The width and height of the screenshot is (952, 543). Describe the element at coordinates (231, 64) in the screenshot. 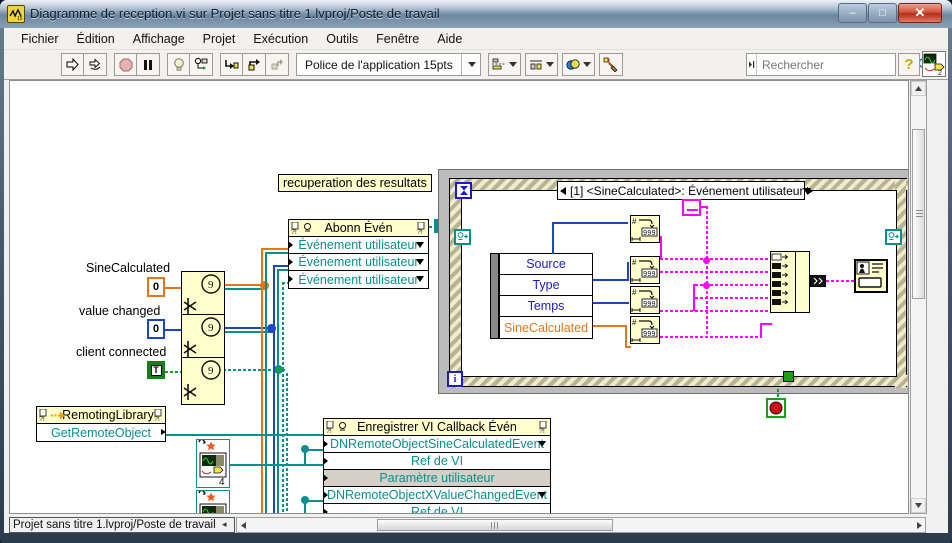

I see `step-into-button` at that location.